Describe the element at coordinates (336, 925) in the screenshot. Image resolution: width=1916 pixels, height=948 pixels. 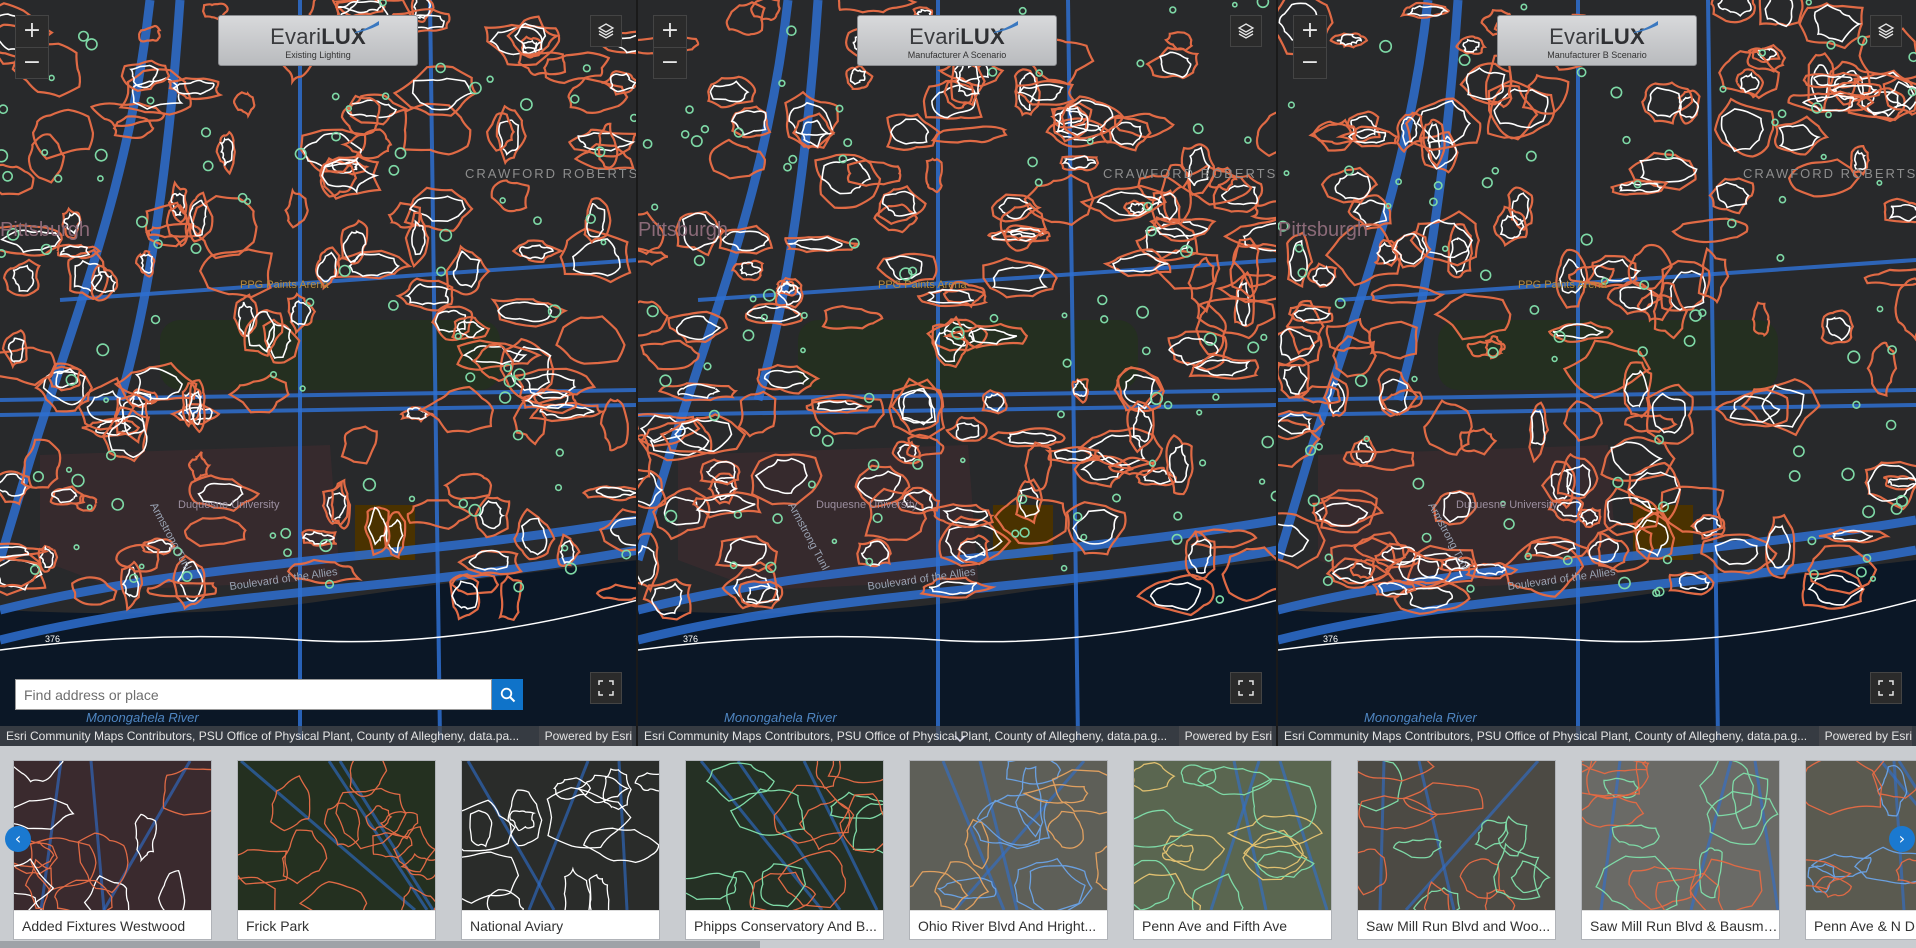
I see `bookmark-label: Frick Park` at that location.